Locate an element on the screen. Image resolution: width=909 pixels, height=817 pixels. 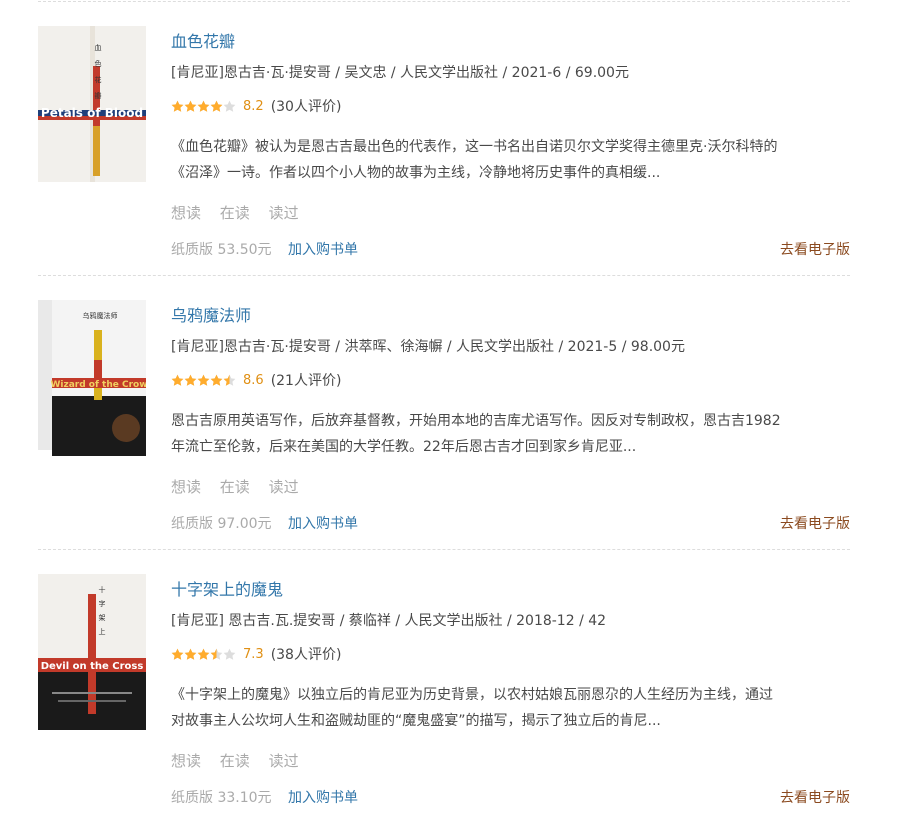
svg-text: 十 is located at coordinates (102, 589).